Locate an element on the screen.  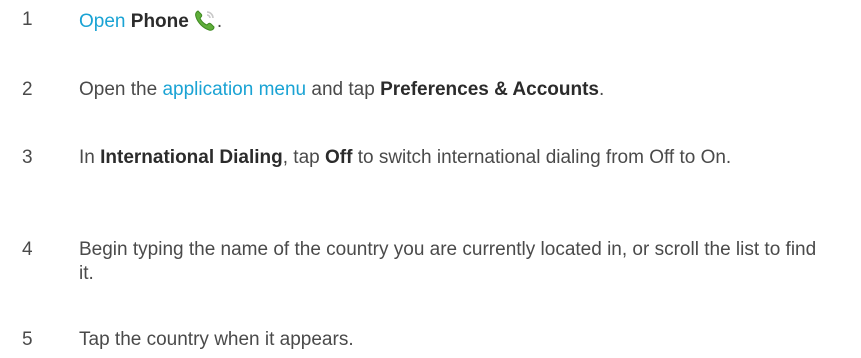
application-menu-link: application menu is located at coordinates (234, 89).